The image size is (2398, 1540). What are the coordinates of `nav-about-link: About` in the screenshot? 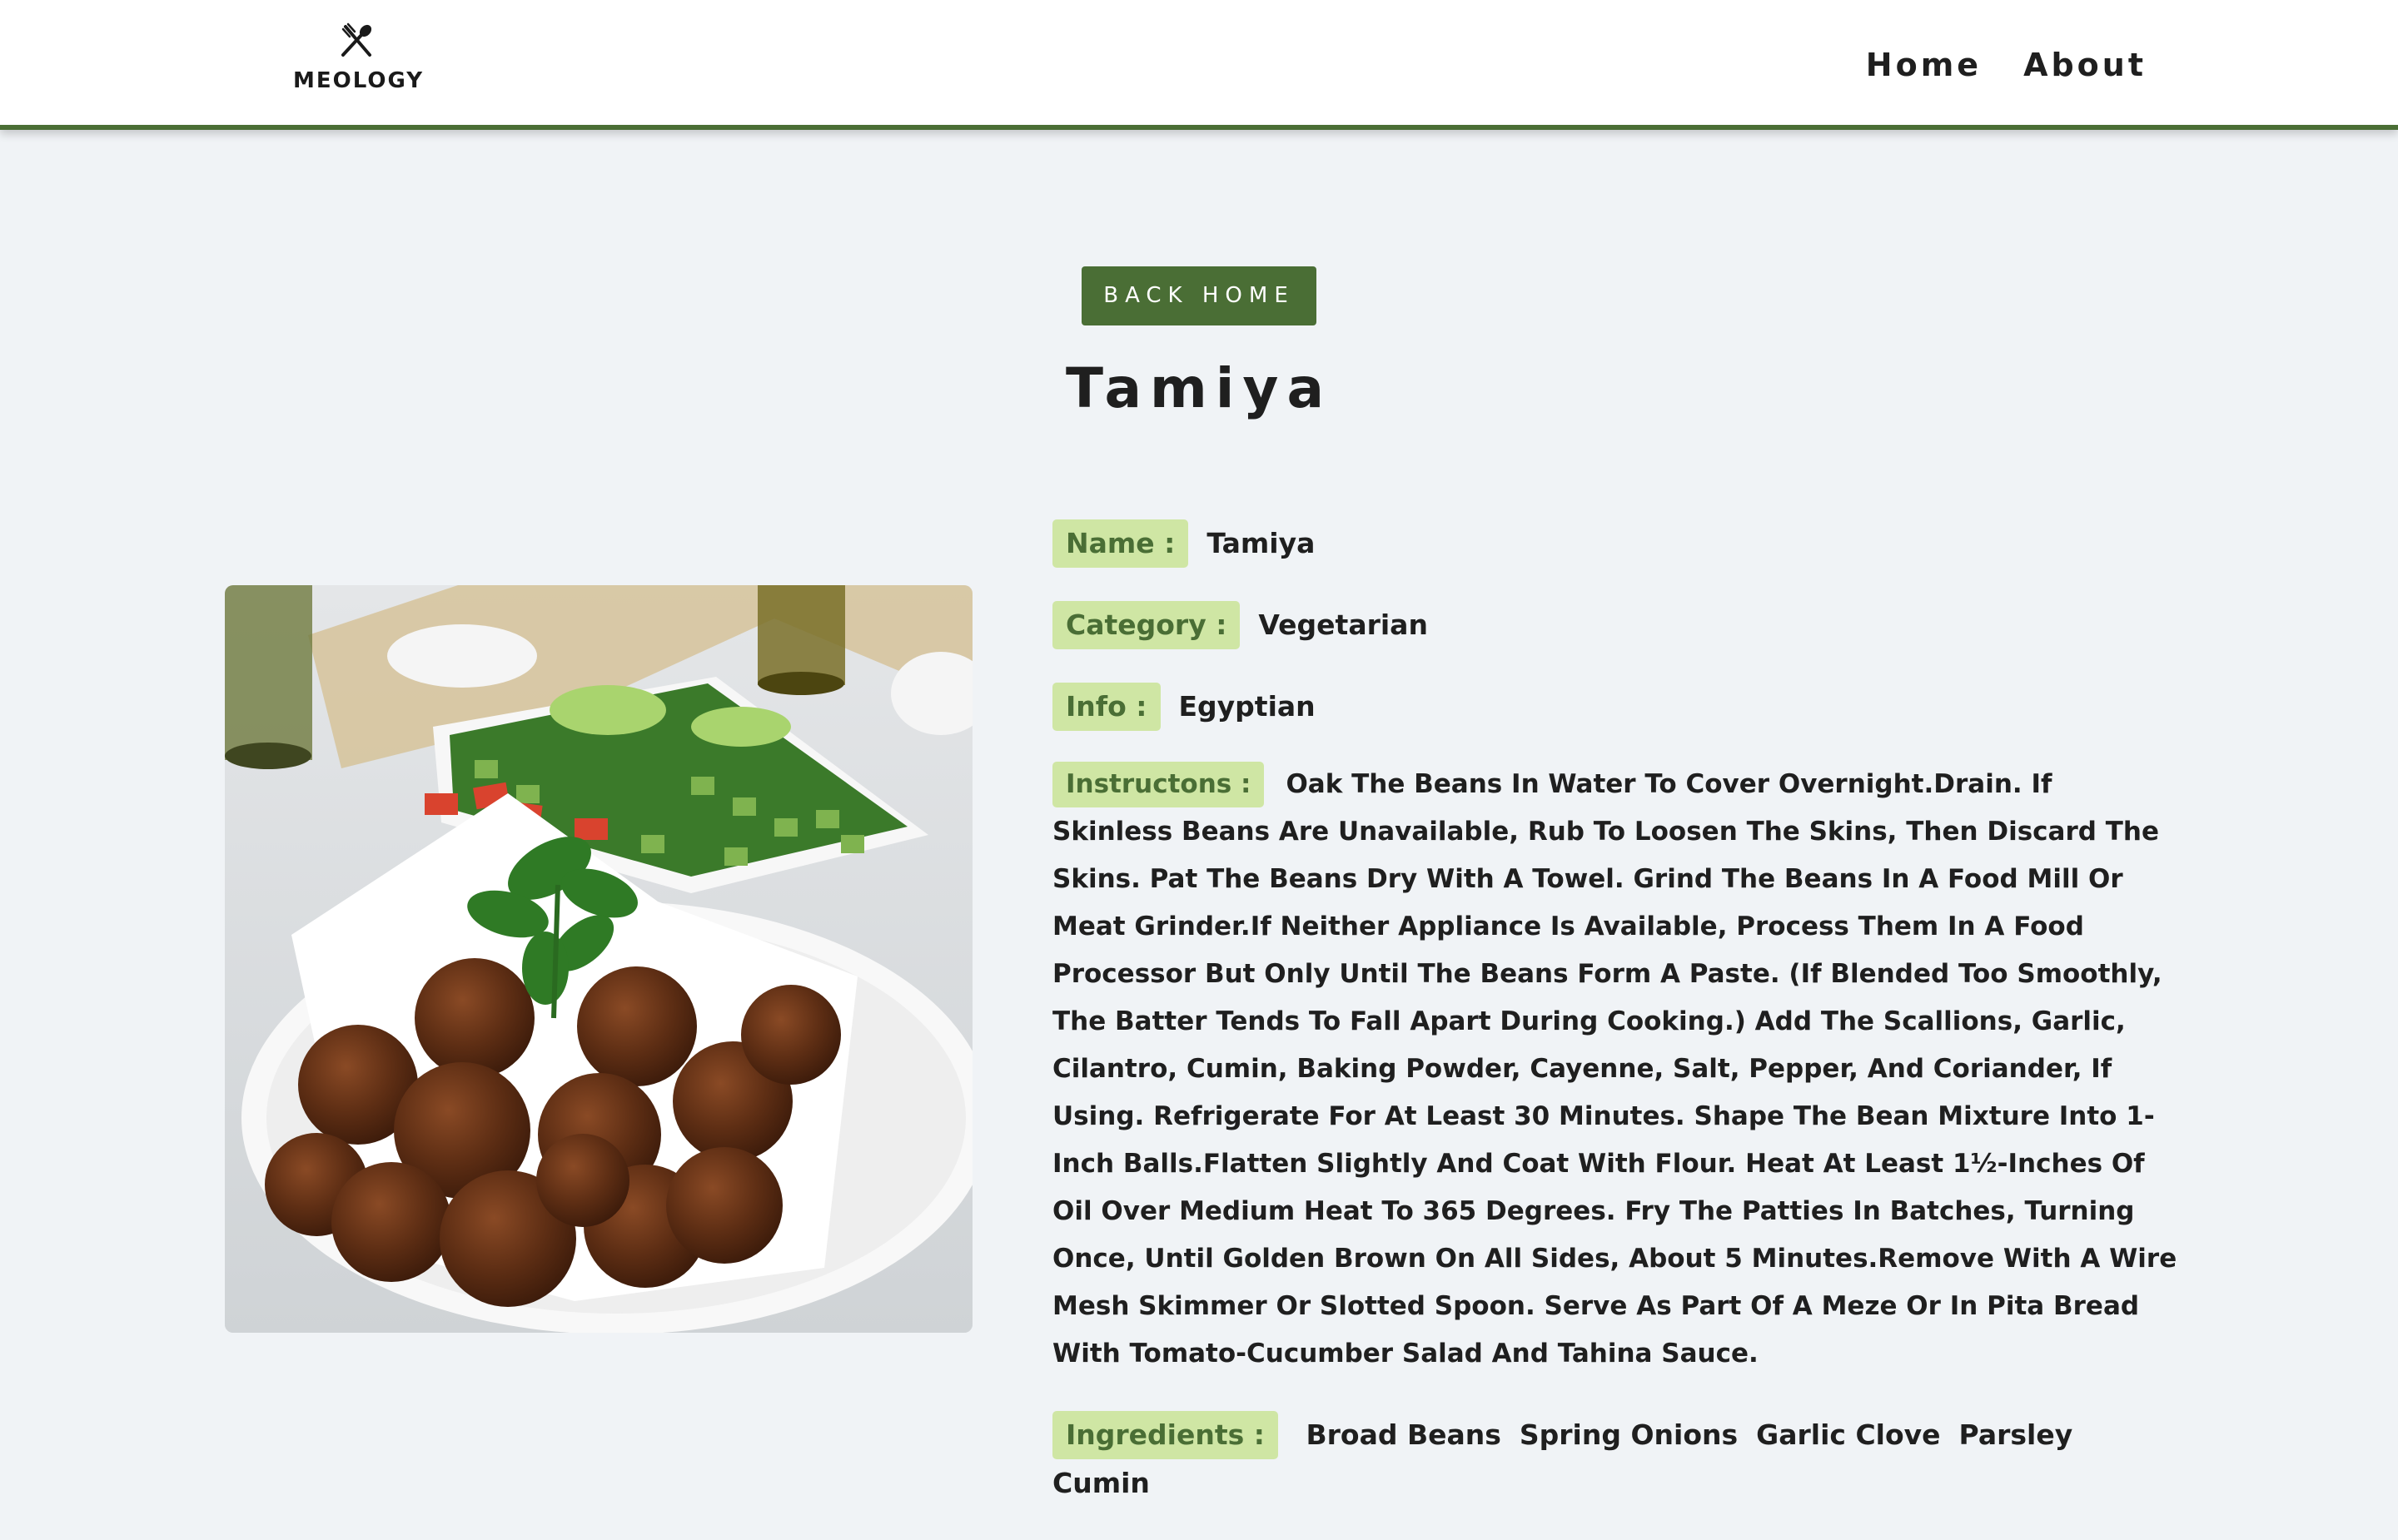 It's located at (2085, 65).